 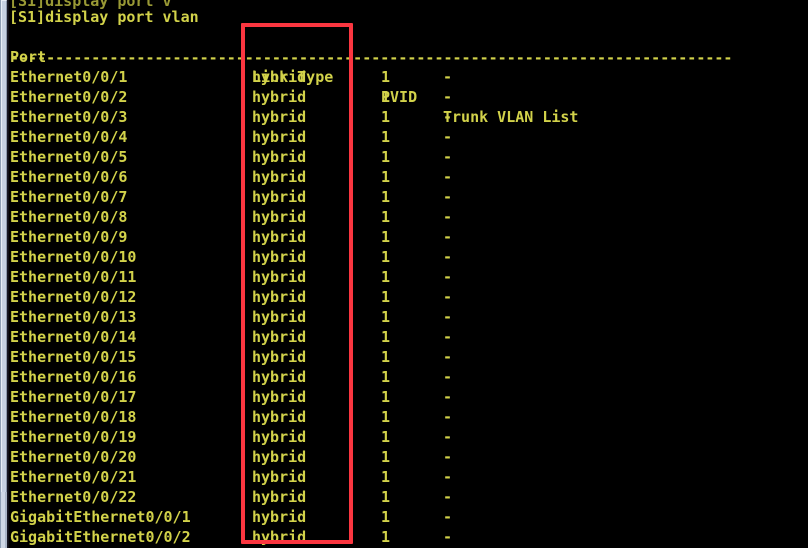 What do you see at coordinates (73, 257) in the screenshot?
I see `cell-port: Ethernet0/0/10` at bounding box center [73, 257].